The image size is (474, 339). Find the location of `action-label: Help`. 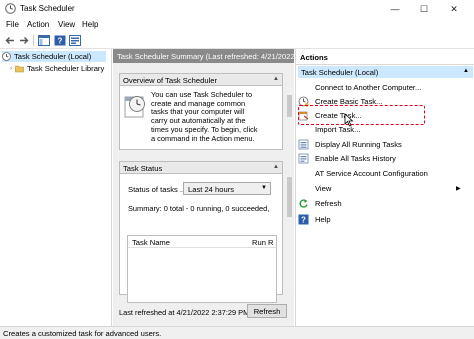

action-label: Help is located at coordinates (323, 219).